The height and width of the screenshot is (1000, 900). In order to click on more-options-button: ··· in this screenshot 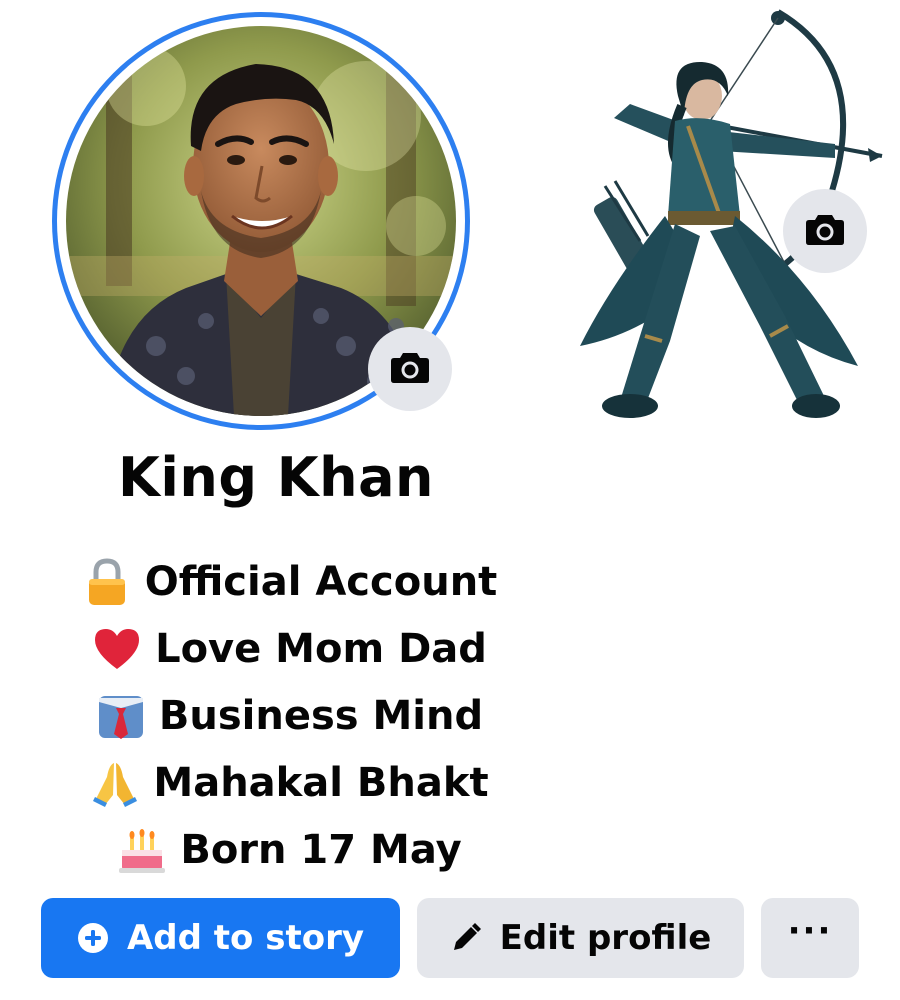, I will do `click(810, 938)`.